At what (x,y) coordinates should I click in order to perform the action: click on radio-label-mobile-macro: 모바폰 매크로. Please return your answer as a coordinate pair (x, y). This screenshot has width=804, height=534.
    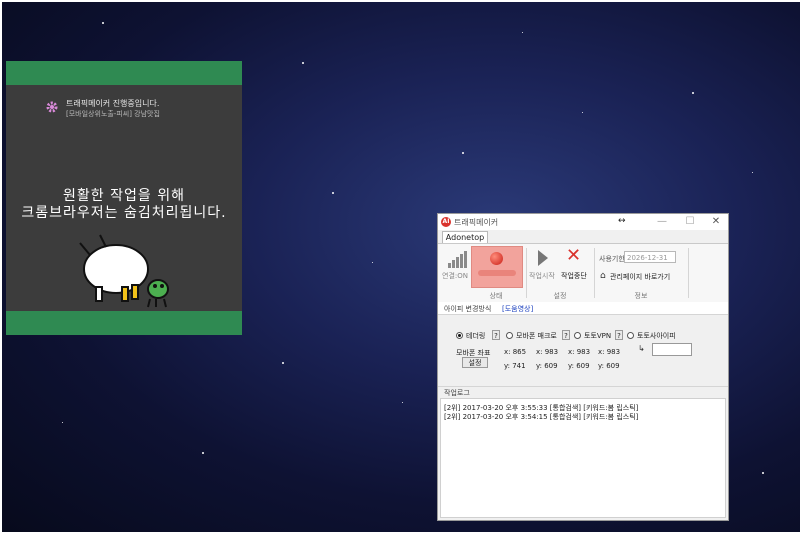
    Looking at the image, I should click on (536, 336).